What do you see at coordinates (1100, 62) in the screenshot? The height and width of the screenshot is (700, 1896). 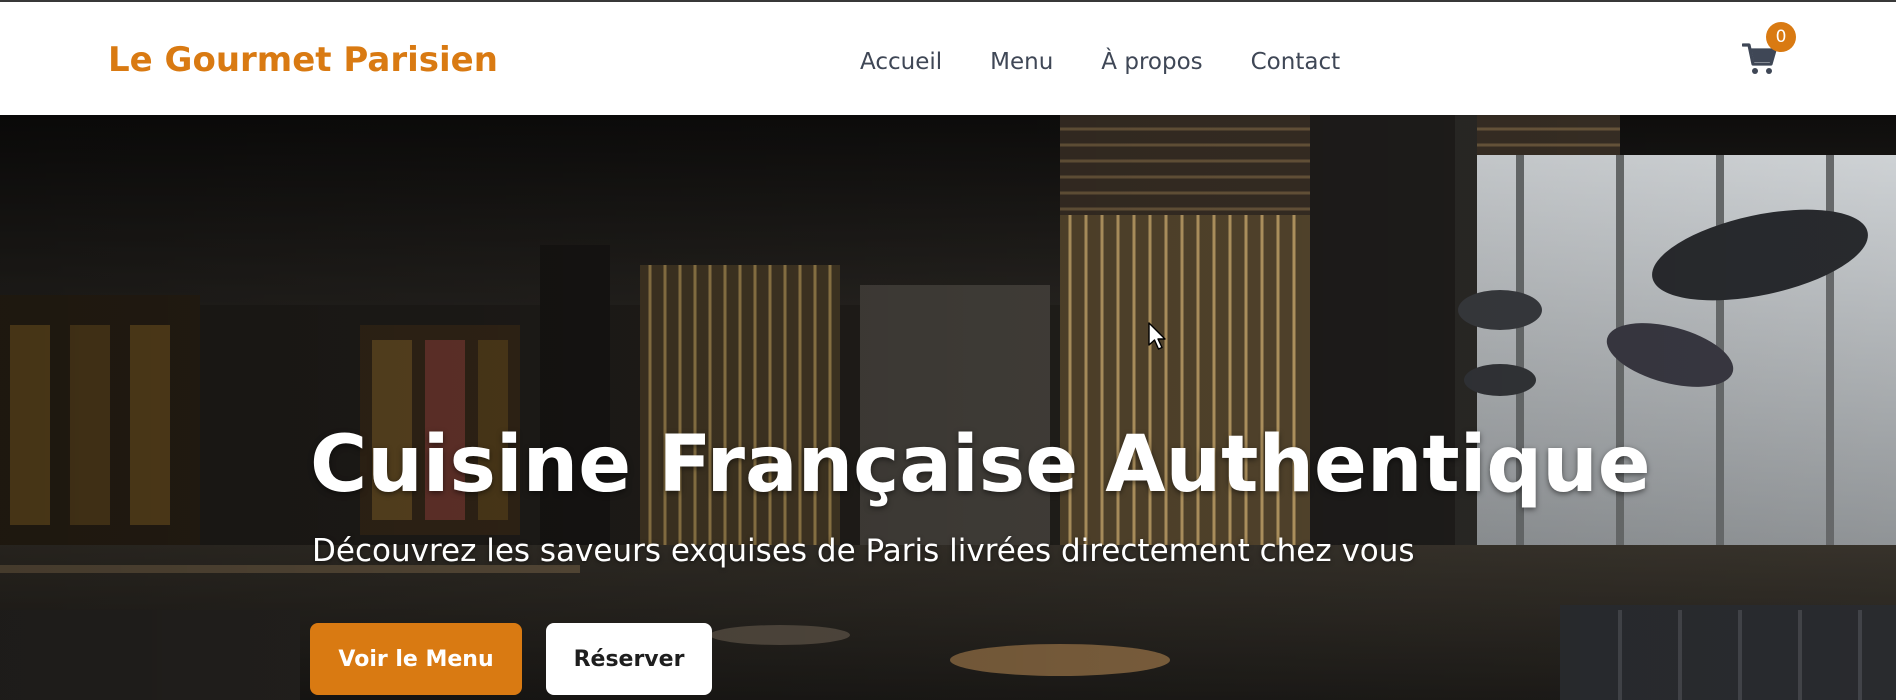 I see `main-nav: Accueil Menu À propos Contact` at bounding box center [1100, 62].